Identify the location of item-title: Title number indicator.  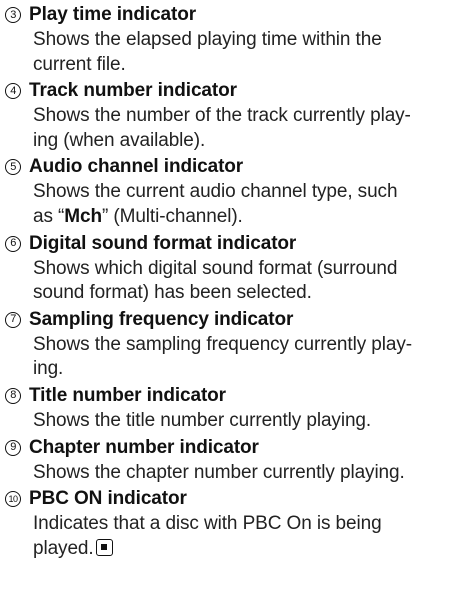
(127, 395).